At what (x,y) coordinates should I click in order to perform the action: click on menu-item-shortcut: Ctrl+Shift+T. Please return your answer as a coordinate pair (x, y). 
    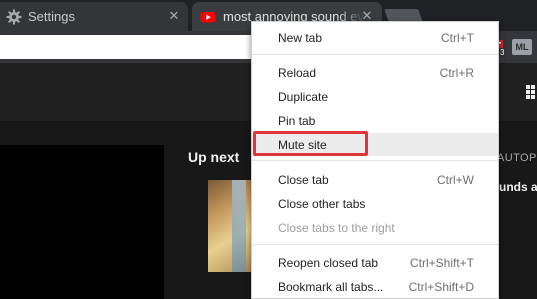
    Looking at the image, I should click on (441, 262).